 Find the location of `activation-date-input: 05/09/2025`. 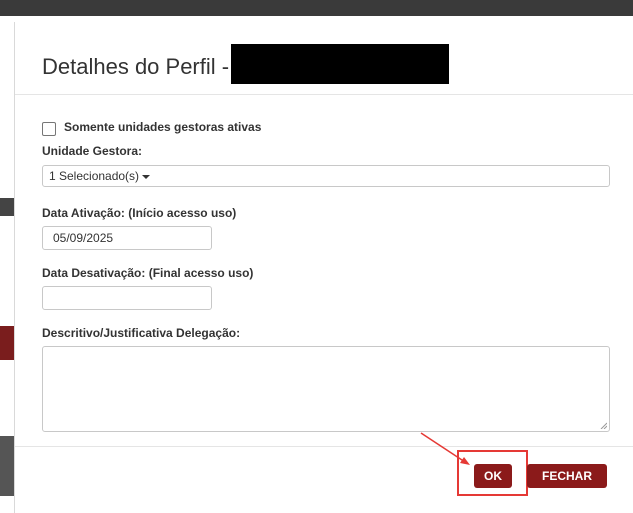

activation-date-input: 05/09/2025 is located at coordinates (127, 238).